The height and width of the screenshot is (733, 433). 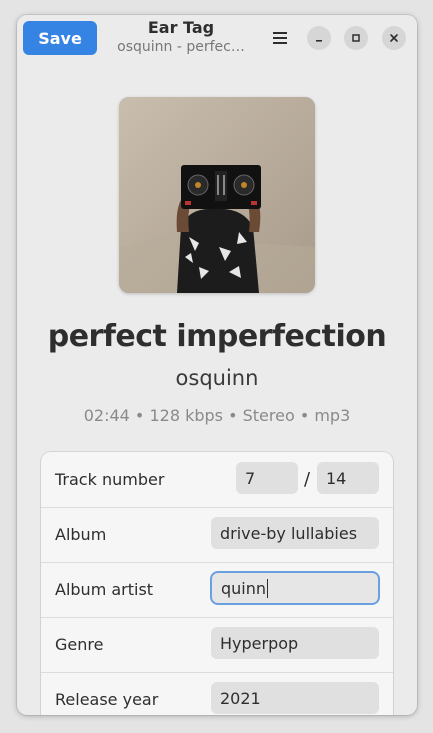 What do you see at coordinates (268, 588) in the screenshot?
I see `text-caret` at bounding box center [268, 588].